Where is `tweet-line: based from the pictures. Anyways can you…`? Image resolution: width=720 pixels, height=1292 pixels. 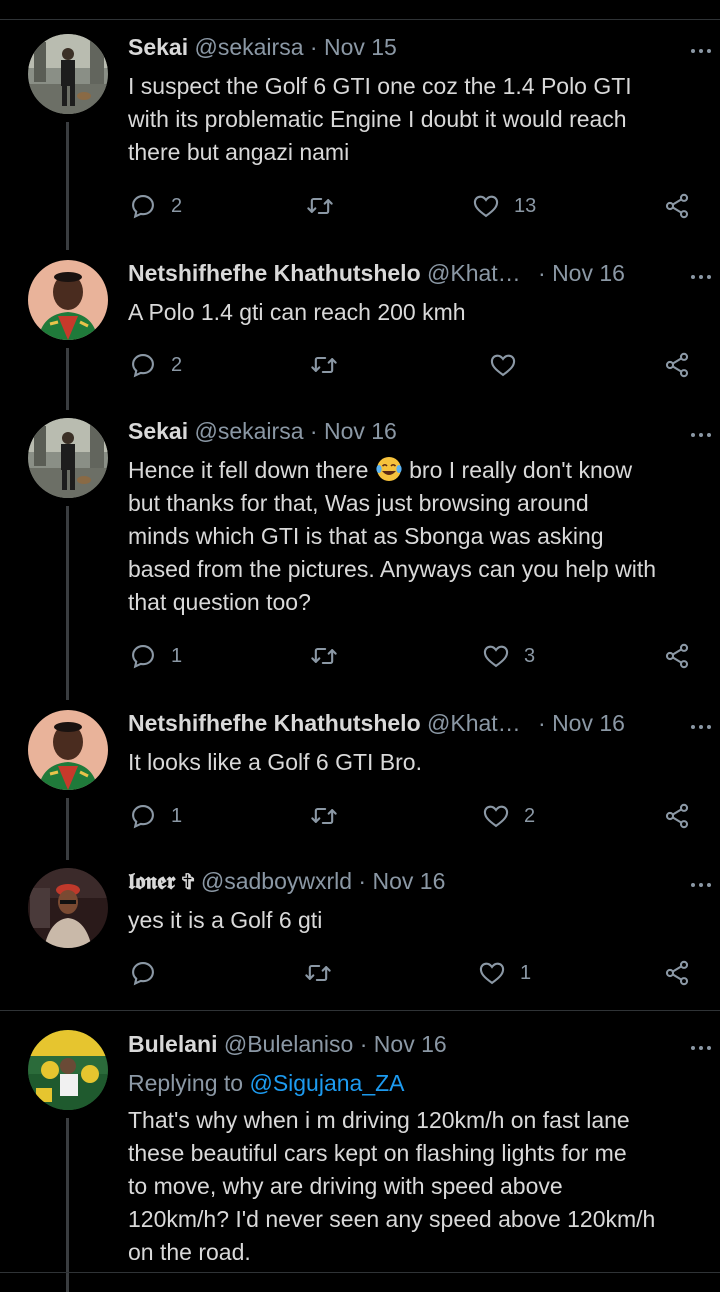 tweet-line: based from the pictures. Anyways can you… is located at coordinates (392, 569).